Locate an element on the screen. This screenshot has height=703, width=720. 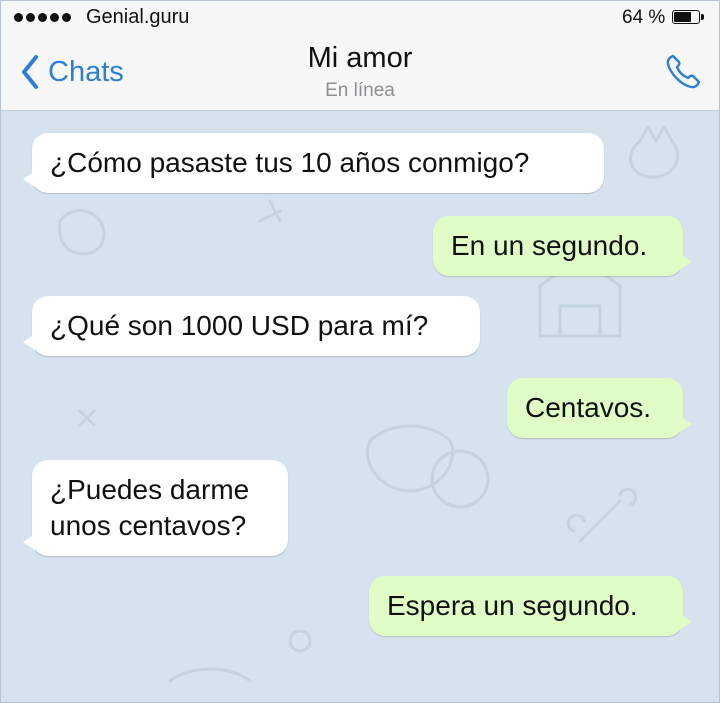
message-bubble-incoming: ¿Qué son 1000 USD para mí? is located at coordinates (251, 326).